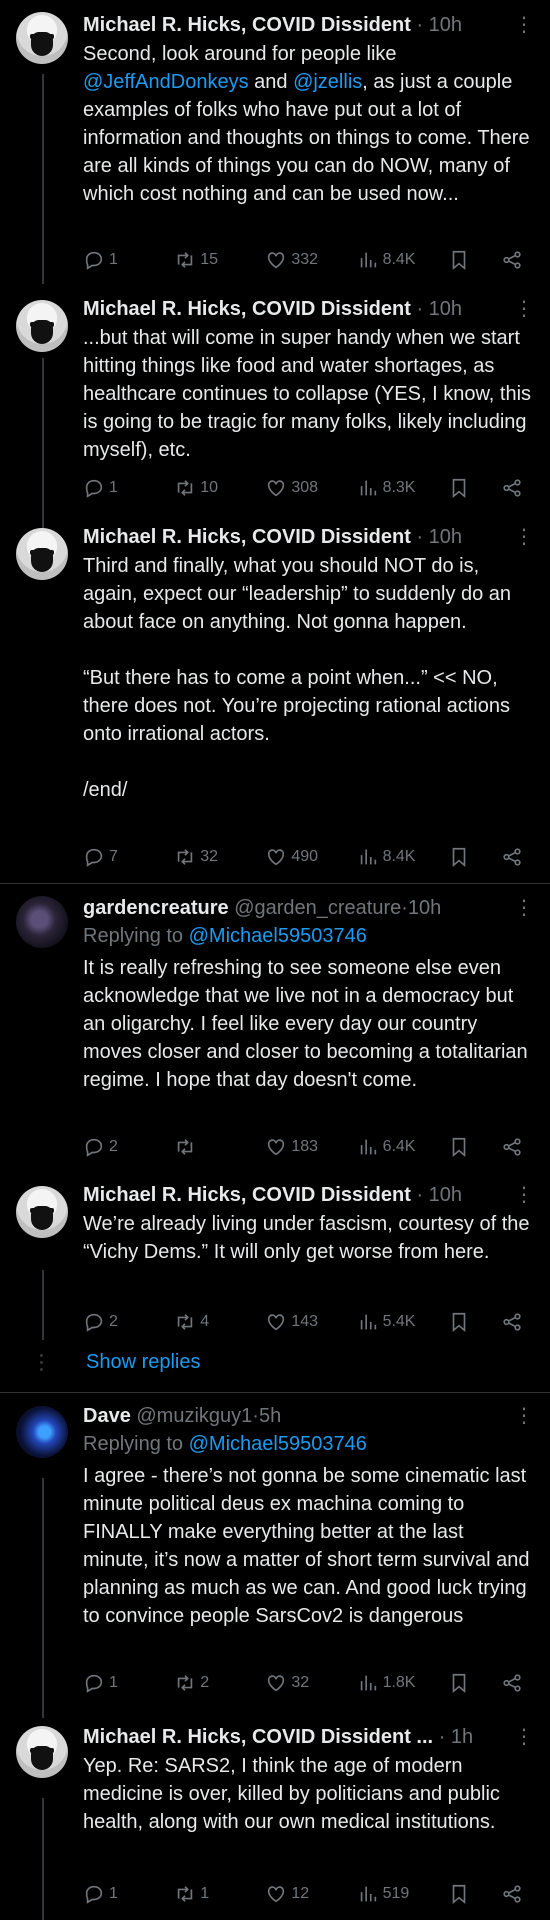 This screenshot has width=550, height=1920. Describe the element at coordinates (143, 1362) in the screenshot. I see `show-replies-link: Show replies` at that location.